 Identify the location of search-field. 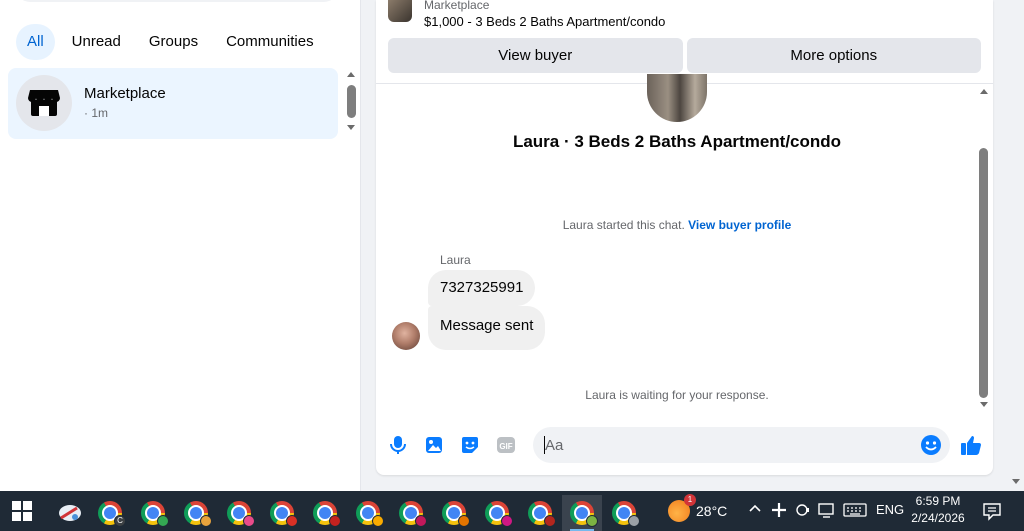
(177, 1).